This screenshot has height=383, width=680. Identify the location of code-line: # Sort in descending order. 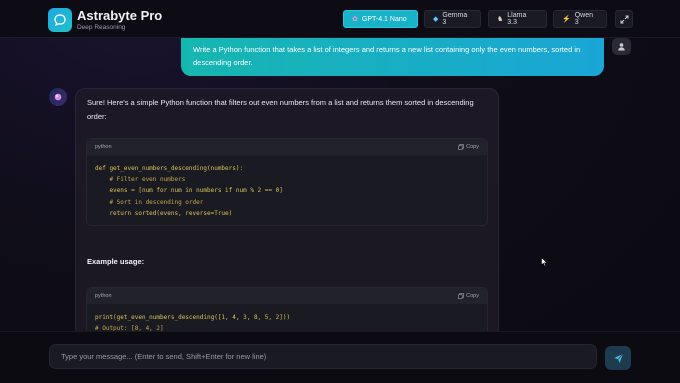
(149, 202).